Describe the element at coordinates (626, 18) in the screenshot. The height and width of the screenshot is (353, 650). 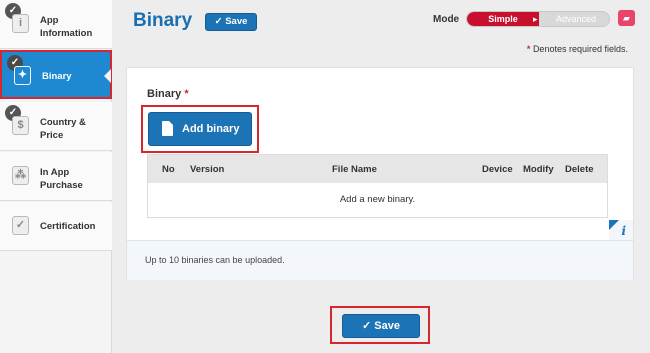
I see `chat-icon: ▰` at that location.